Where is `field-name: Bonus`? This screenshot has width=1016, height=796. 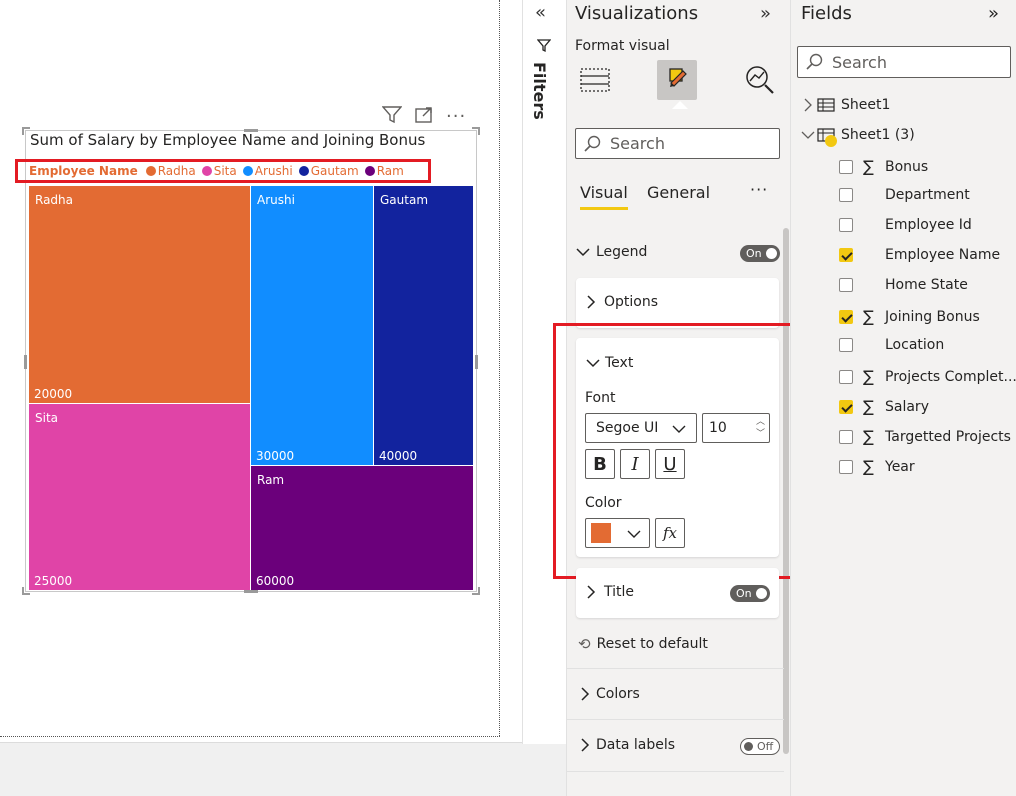
field-name: Bonus is located at coordinates (907, 166).